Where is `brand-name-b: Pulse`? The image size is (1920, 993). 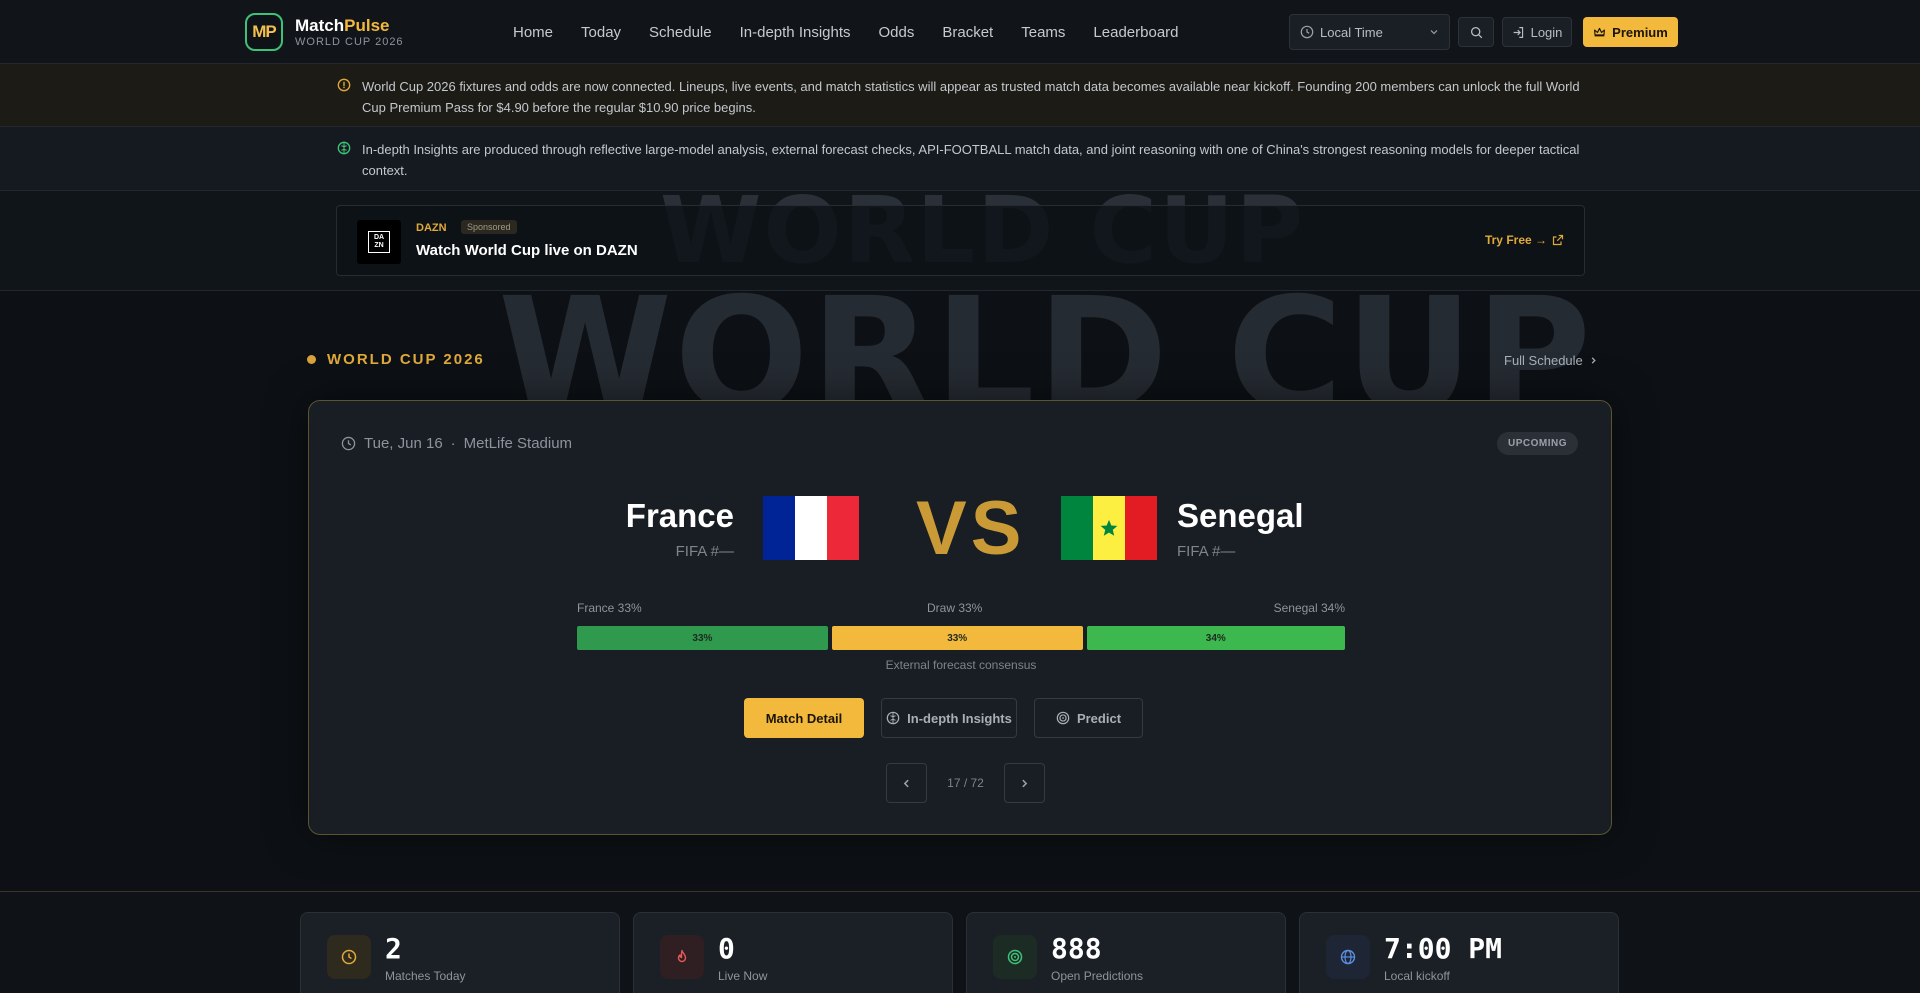
brand-name-b: Pulse is located at coordinates (367, 25).